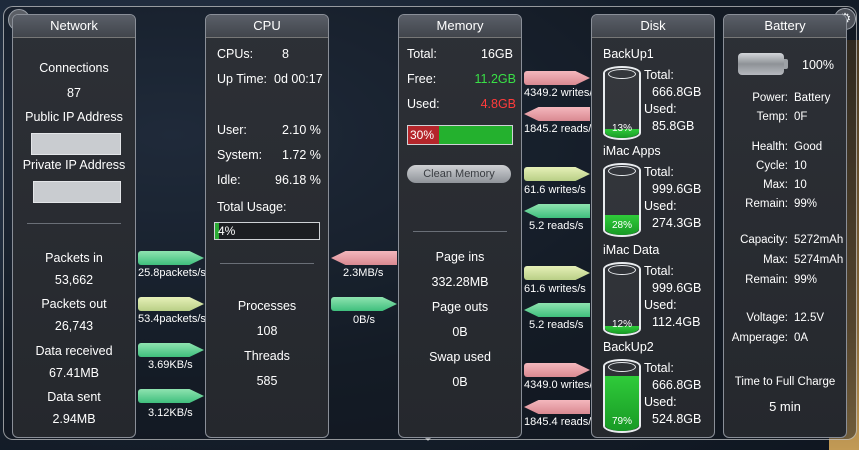 This screenshot has height=450, width=859. What do you see at coordinates (561, 93) in the screenshot?
I see `backup1-writes: 4349.2 writes/s` at bounding box center [561, 93].